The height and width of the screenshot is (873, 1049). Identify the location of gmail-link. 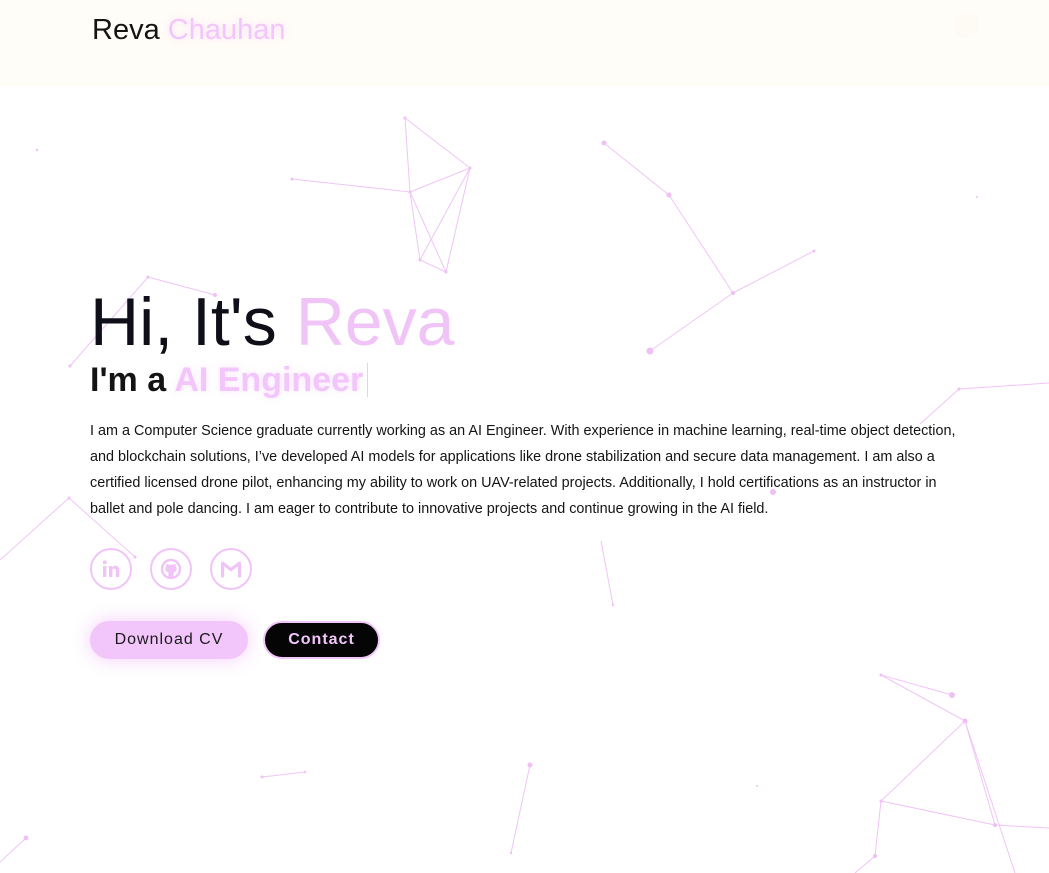
(231, 569).